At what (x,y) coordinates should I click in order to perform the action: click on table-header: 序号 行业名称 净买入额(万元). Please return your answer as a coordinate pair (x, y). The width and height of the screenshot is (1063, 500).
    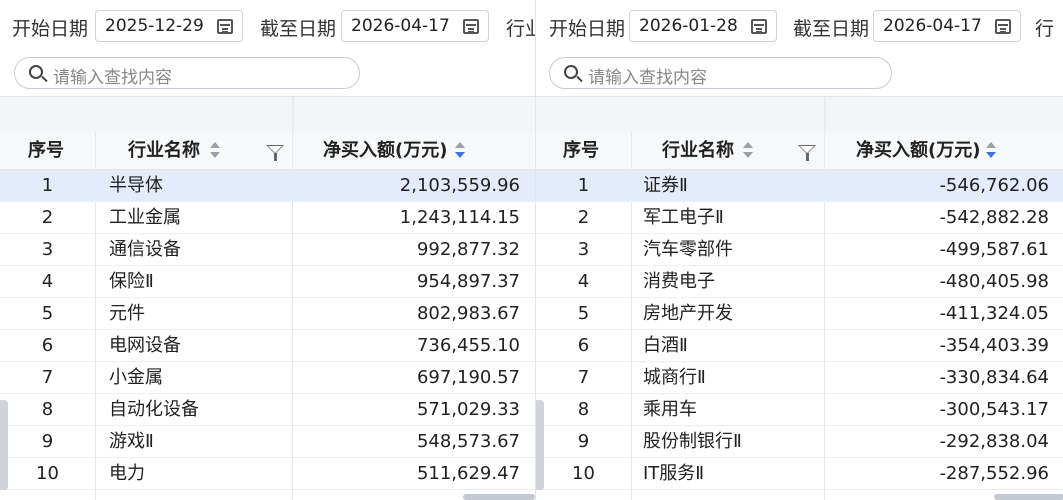
    Looking at the image, I should click on (267, 151).